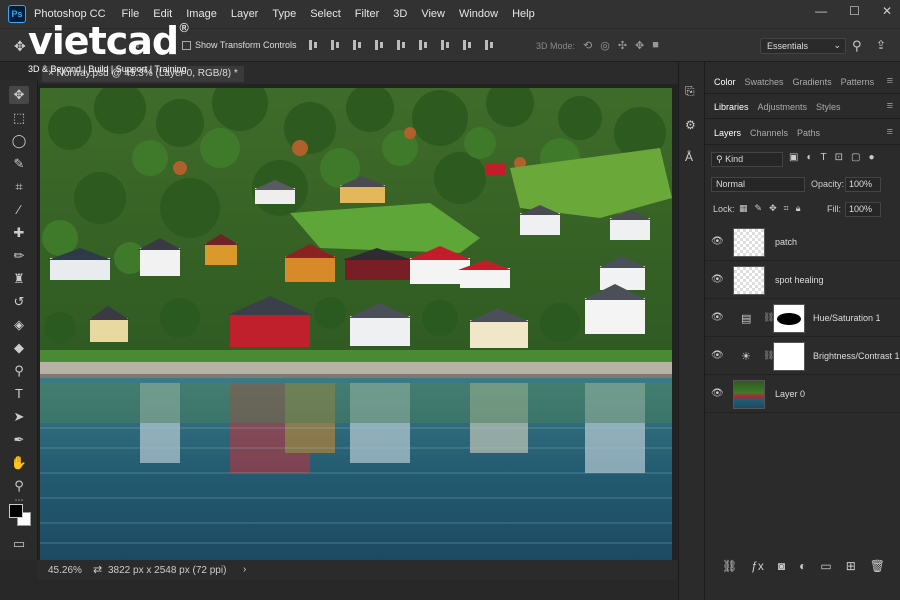  What do you see at coordinates (19, 210) in the screenshot?
I see `eyedropper-tool-icon: ⁄` at bounding box center [19, 210].